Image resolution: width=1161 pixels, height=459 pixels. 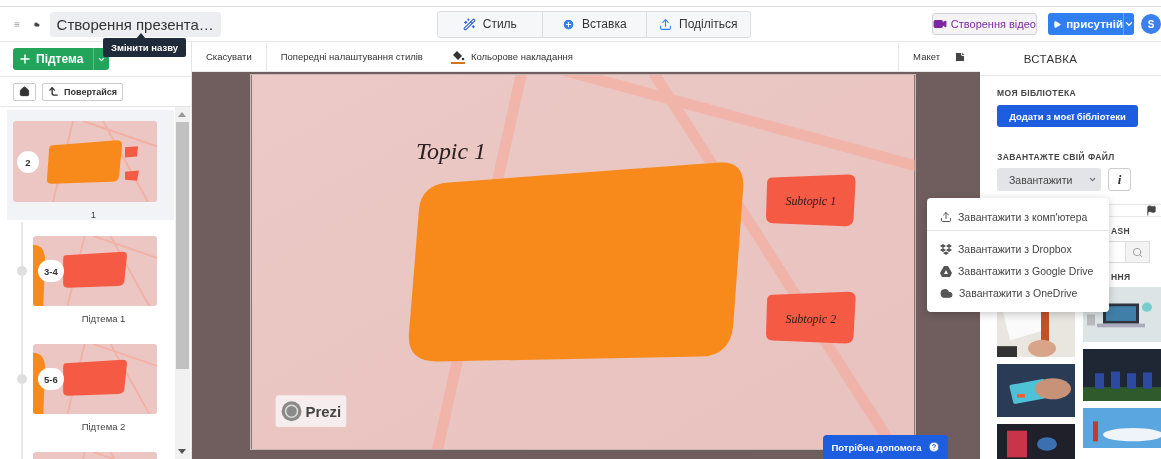 What do you see at coordinates (103, 318) in the screenshot?
I see `slide-label: Підтема 1` at bounding box center [103, 318].